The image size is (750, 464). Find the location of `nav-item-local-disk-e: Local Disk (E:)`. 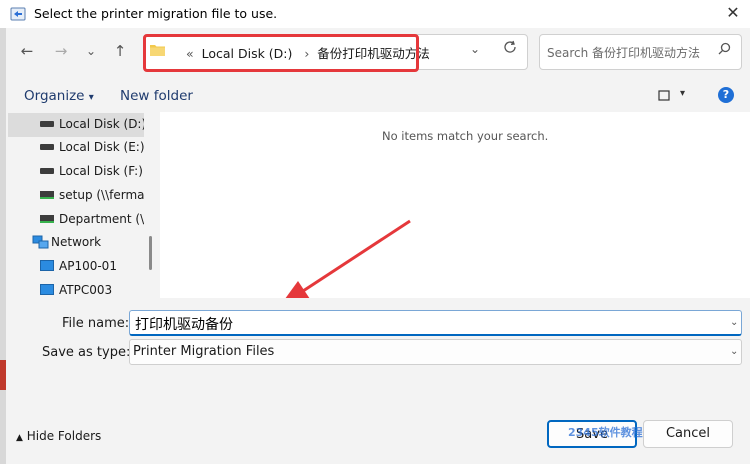

nav-item-local-disk-e: Local Disk (E:) is located at coordinates (76, 148).